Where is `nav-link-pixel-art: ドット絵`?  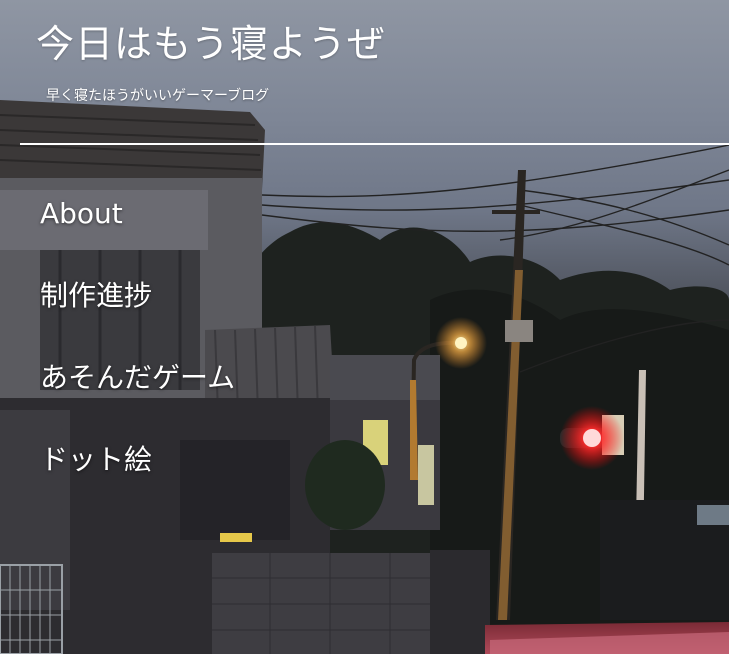 nav-link-pixel-art: ドット絵 is located at coordinates (96, 460).